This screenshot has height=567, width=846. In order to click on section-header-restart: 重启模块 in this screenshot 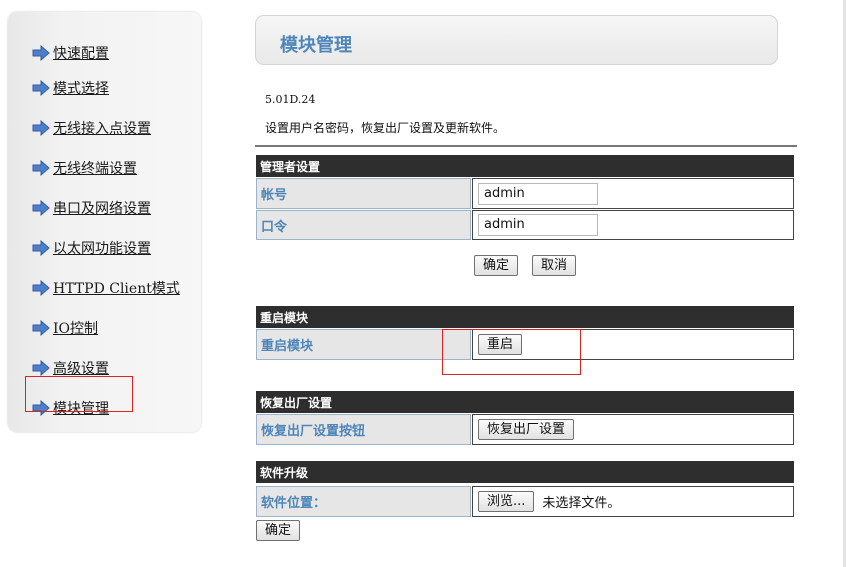, I will do `click(525, 317)`.